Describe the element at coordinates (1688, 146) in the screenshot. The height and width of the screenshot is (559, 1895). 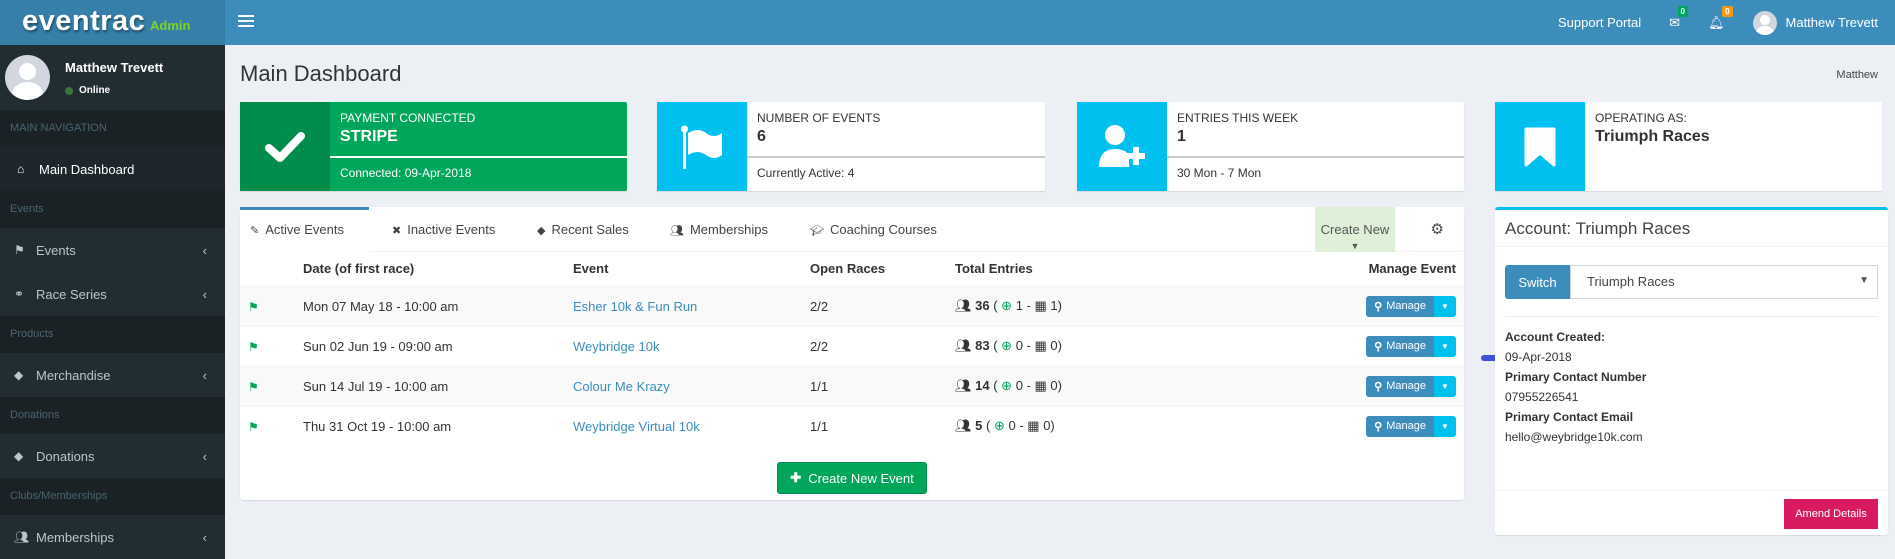
I see `info-box-operating-as: OPERATING AS: Triumph Races` at that location.